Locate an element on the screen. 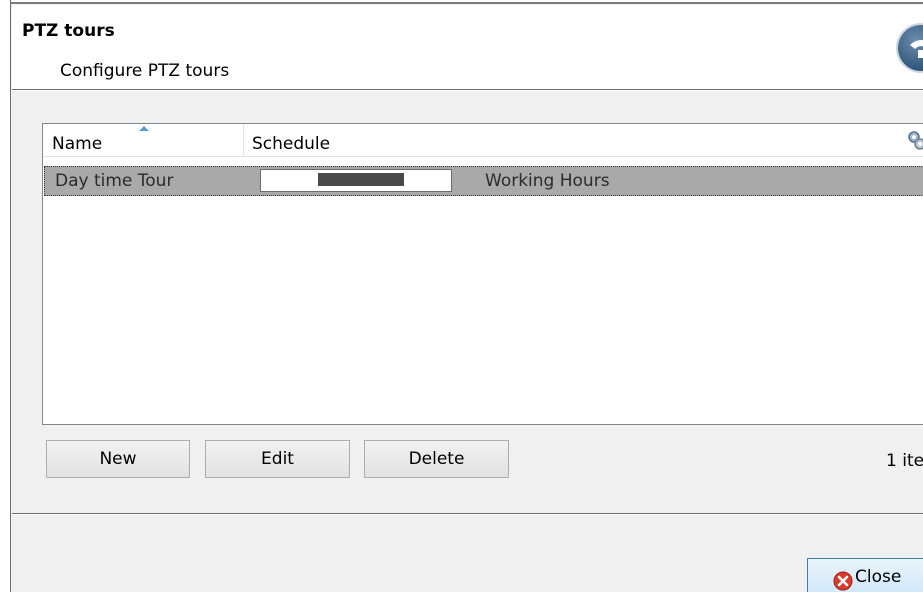 The height and width of the screenshot is (592, 923). dialog-header: PTZ tours Configure PTZ tours is located at coordinates (467, 47).